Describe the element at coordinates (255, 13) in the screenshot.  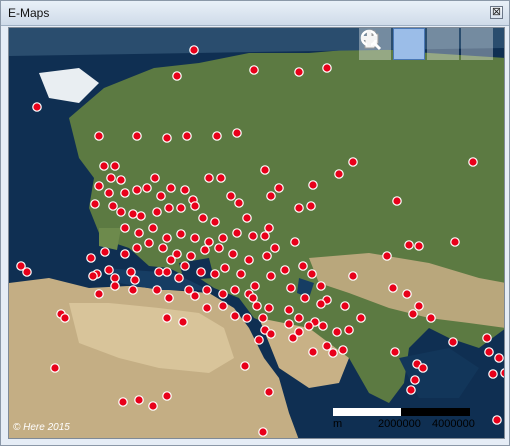
I see `title-bar: E-Maps ⊠` at that location.